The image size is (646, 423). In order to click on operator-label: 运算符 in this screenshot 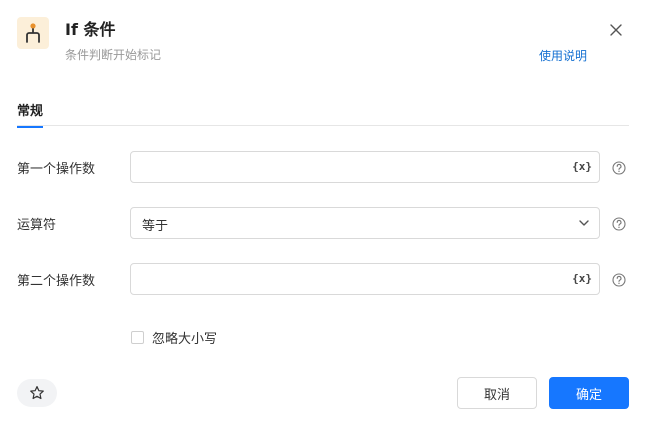, I will do `click(37, 225)`.